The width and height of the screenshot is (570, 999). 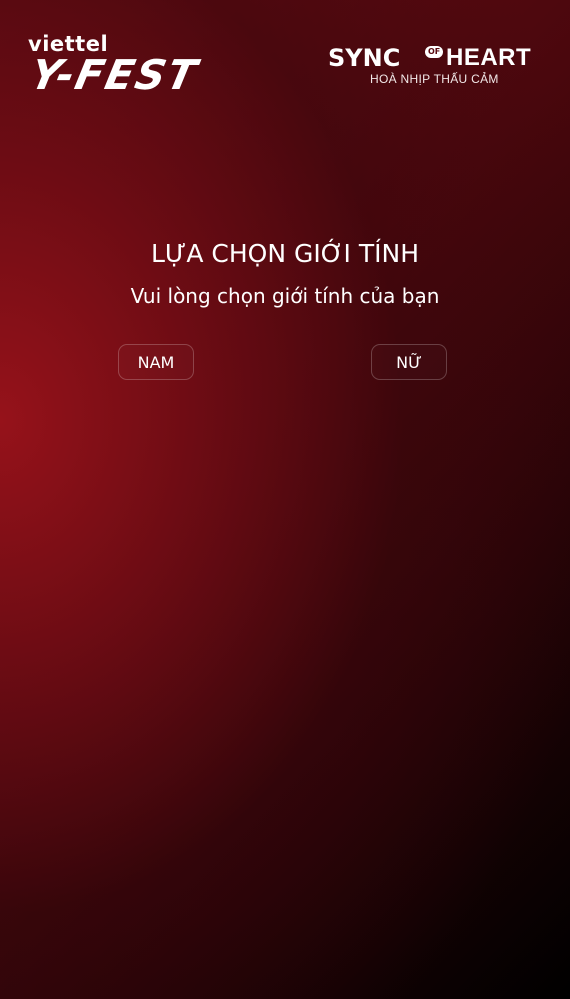 I want to click on page-subtitle: Vui lòng chọn giới tính của bạn, so click(x=285, y=296).